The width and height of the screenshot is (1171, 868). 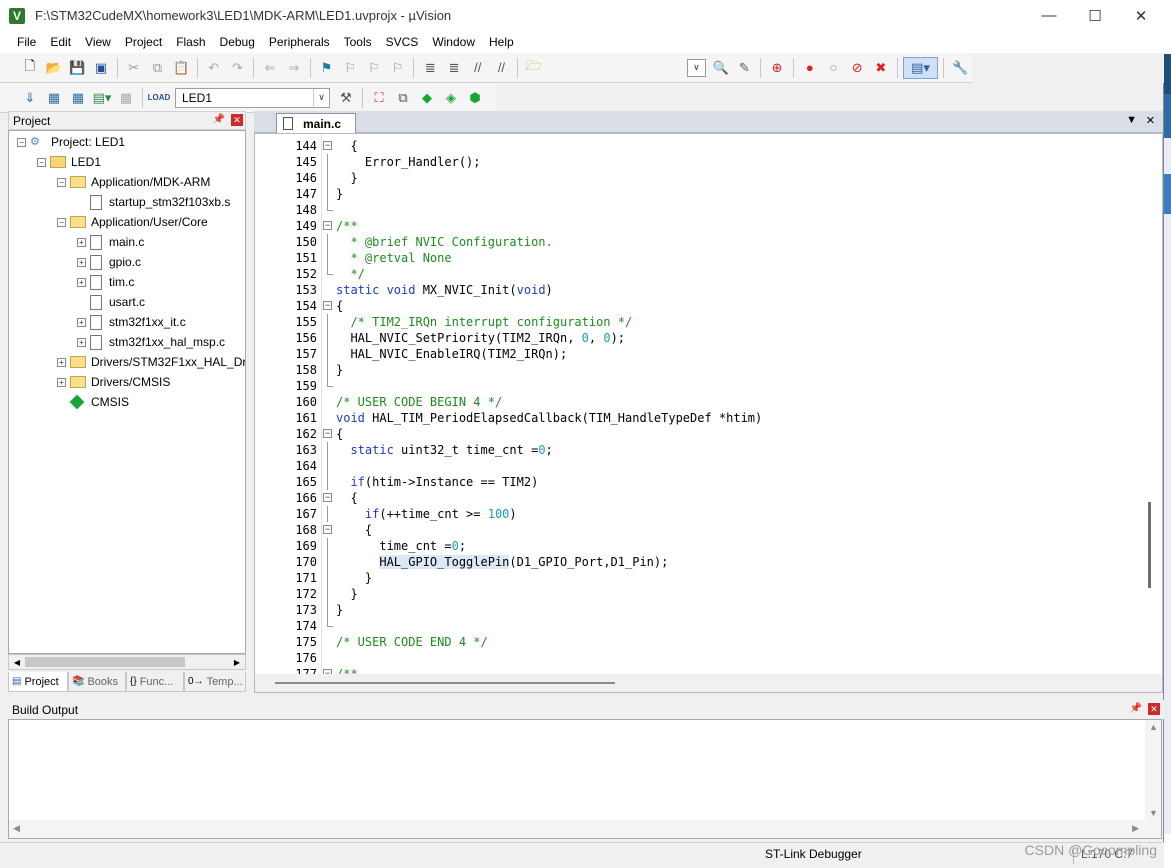 I want to click on rebuild-icon: ▦, so click(x=78, y=98).